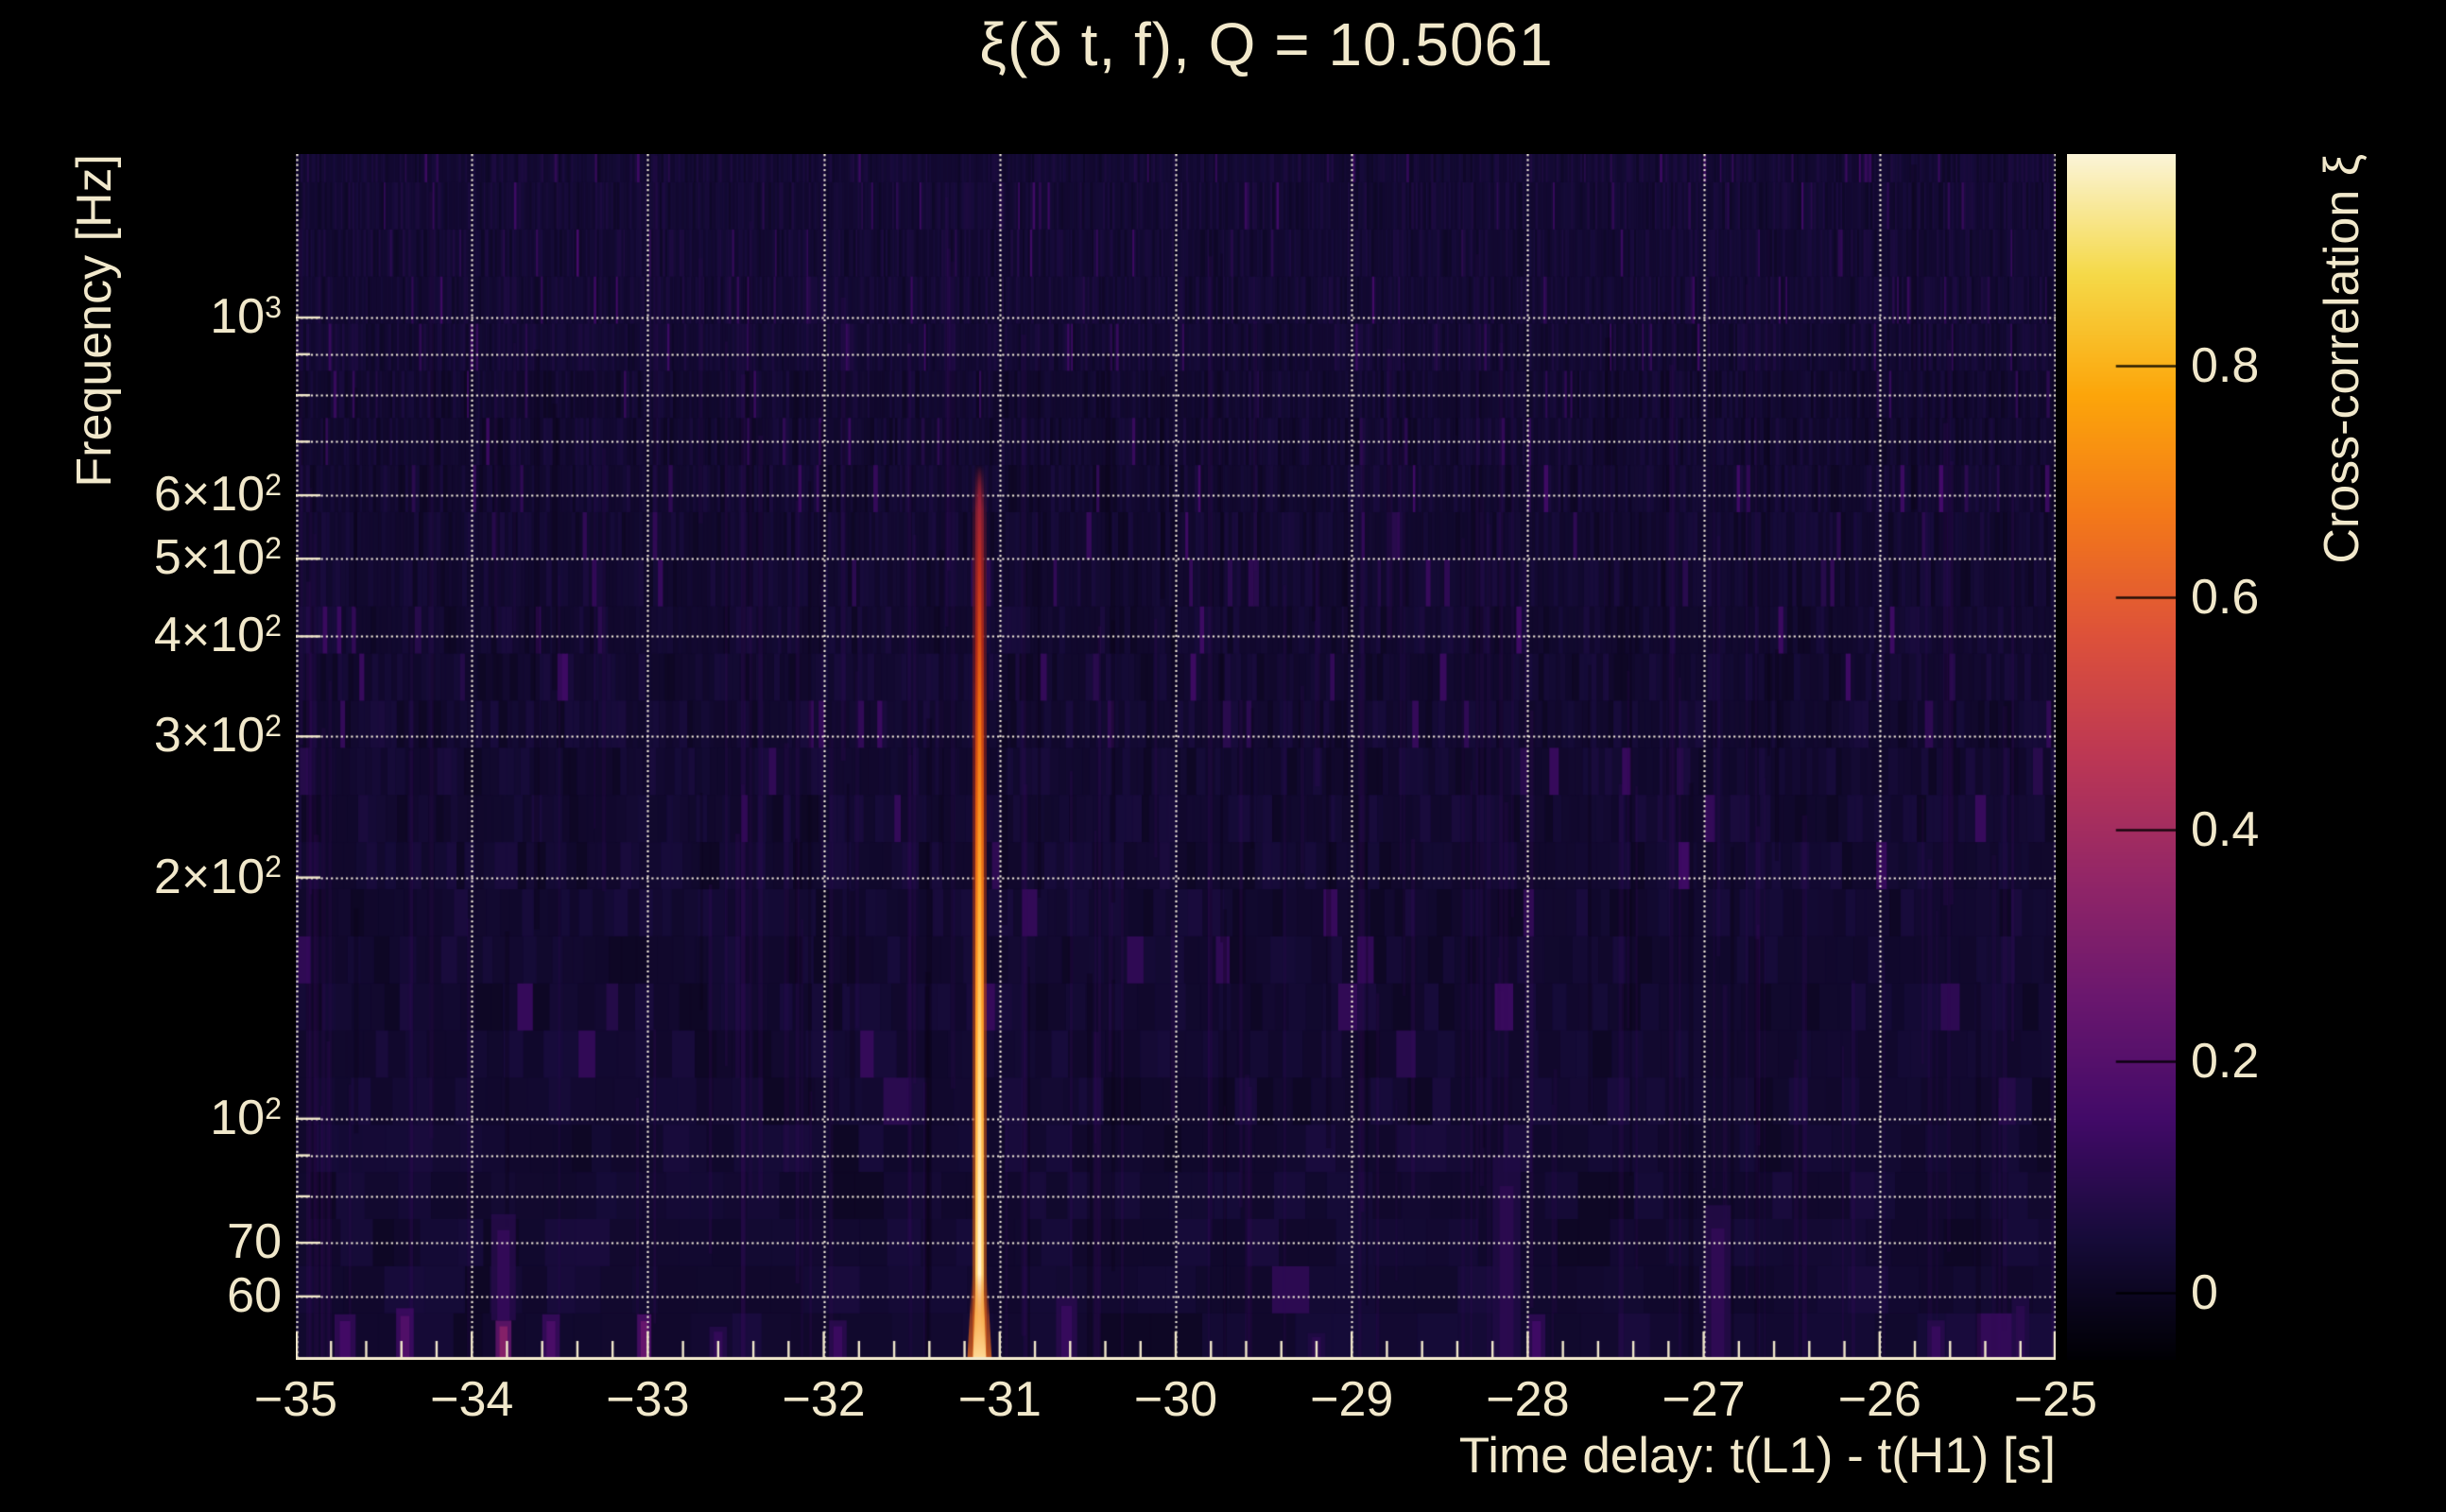  I want to click on colorbar-tick-label: 0.2, so click(2225, 1061).